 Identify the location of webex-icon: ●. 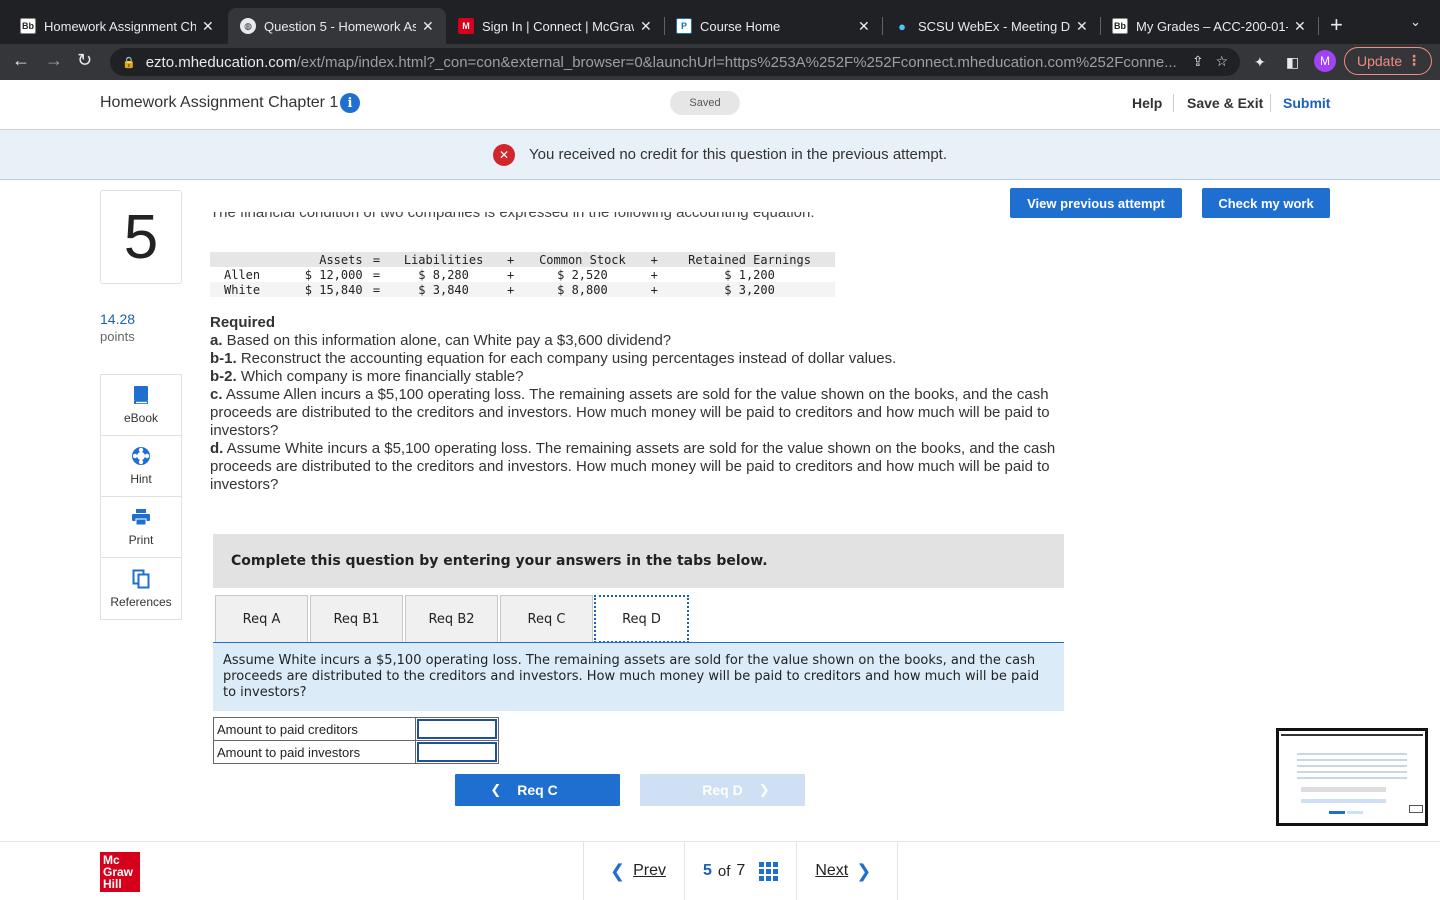
(902, 26).